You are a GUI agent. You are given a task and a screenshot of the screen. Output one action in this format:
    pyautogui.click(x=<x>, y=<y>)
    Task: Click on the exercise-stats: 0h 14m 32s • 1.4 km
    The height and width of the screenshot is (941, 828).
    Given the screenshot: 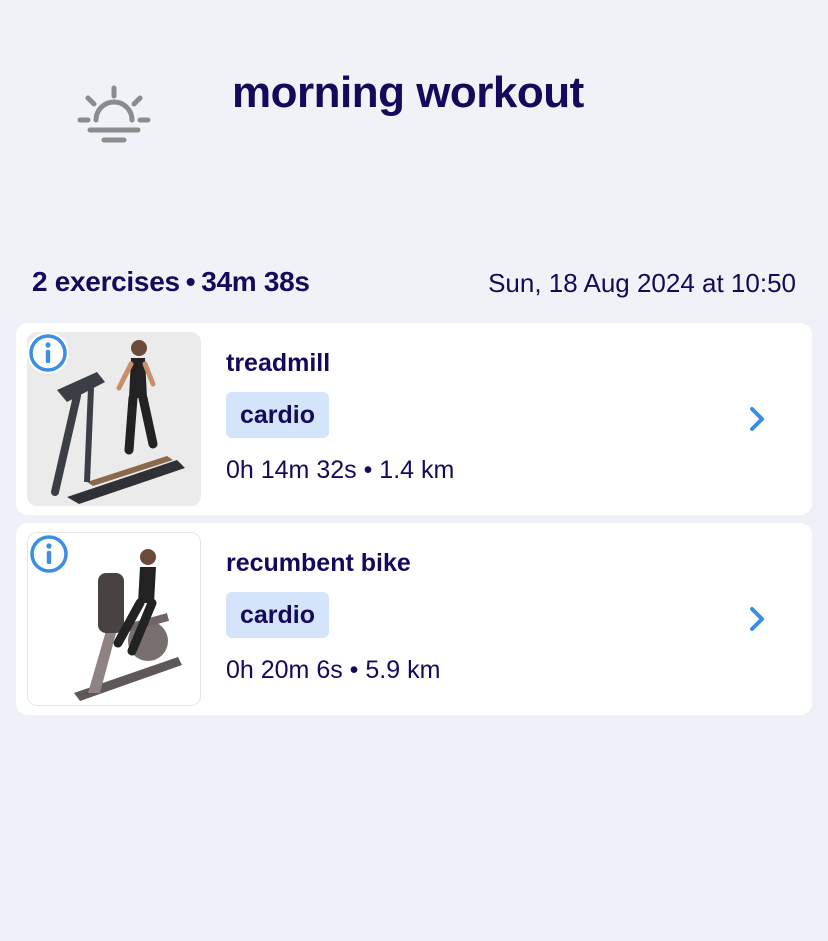 What is the action you would take?
    pyautogui.click(x=340, y=470)
    